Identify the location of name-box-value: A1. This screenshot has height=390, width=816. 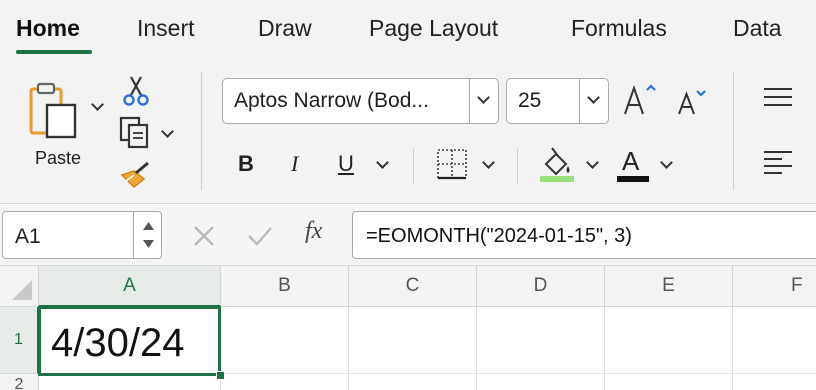
(28, 236).